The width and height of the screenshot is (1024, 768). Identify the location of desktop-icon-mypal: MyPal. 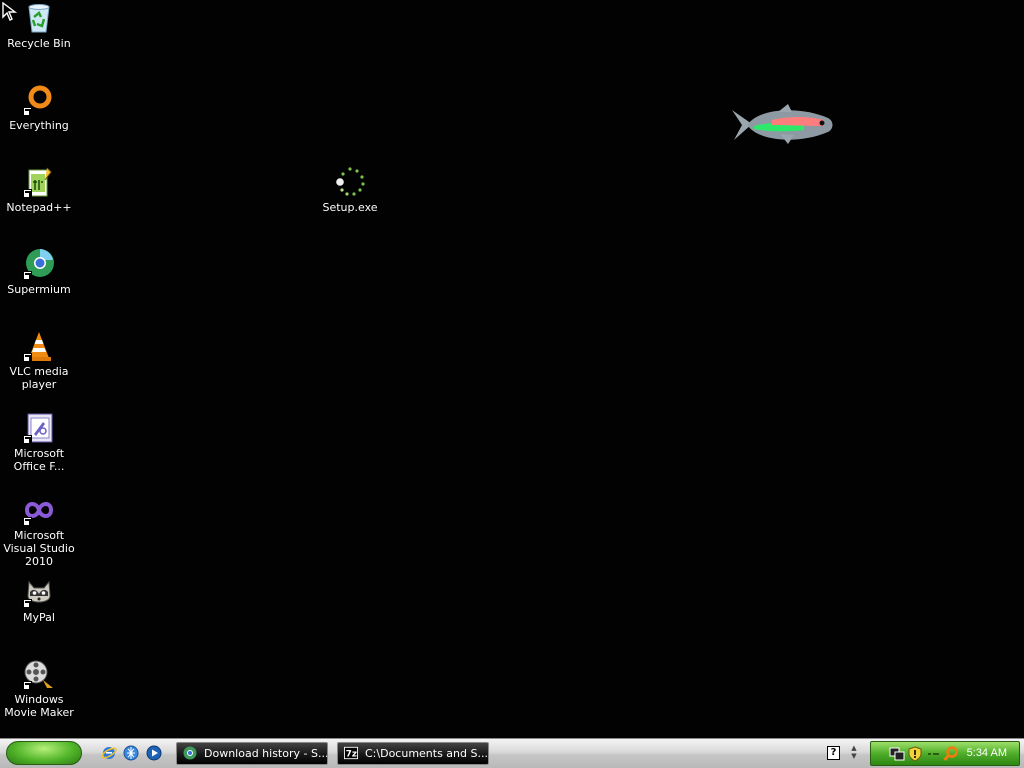
(39, 600).